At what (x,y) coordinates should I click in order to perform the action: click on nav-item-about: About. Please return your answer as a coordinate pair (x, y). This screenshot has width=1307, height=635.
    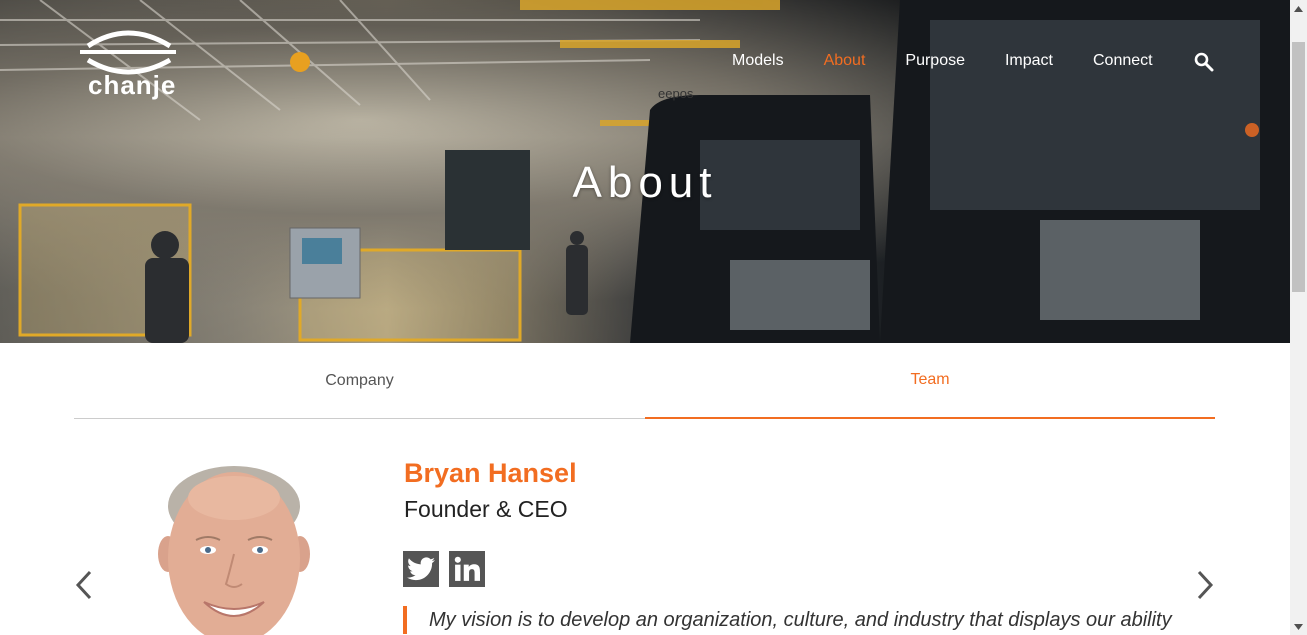
    Looking at the image, I should click on (845, 61).